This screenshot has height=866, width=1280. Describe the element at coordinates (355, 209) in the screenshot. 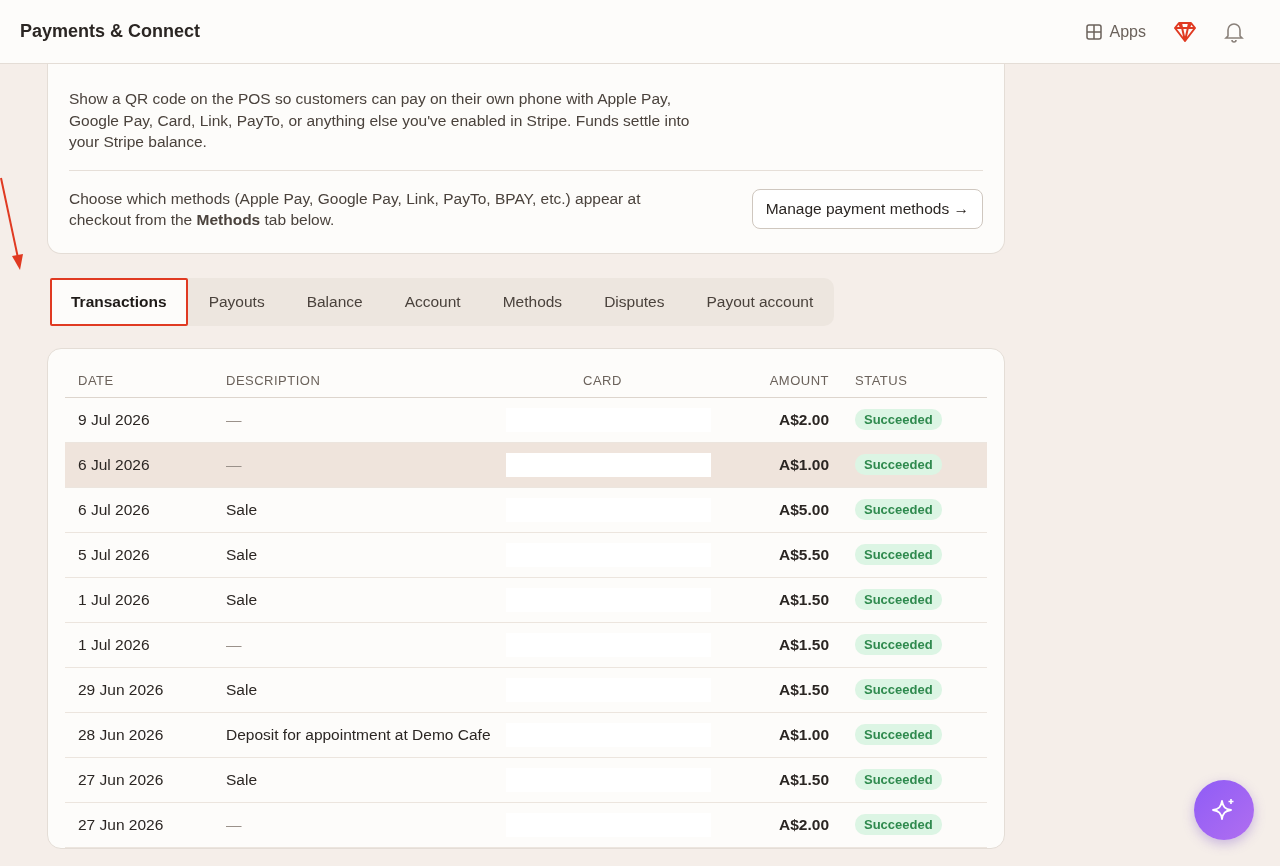

I see `methods-note: Choose which methods (Apple Pay, Google Pay, Link, PayTo, BPAY, etc.) appear at checkout from the Methods tab below.` at that location.